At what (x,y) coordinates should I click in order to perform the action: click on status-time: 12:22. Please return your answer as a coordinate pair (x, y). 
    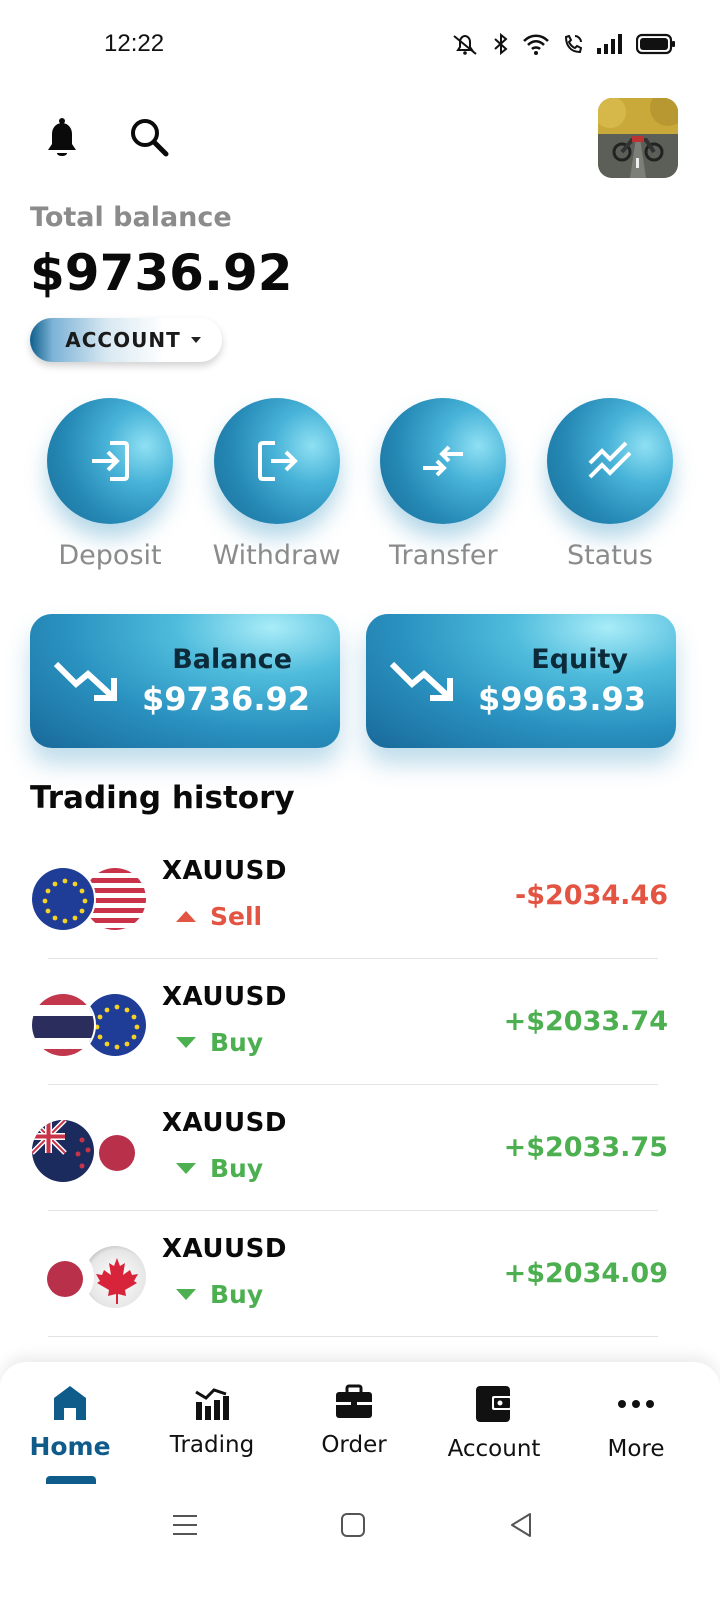
    Looking at the image, I should click on (134, 43).